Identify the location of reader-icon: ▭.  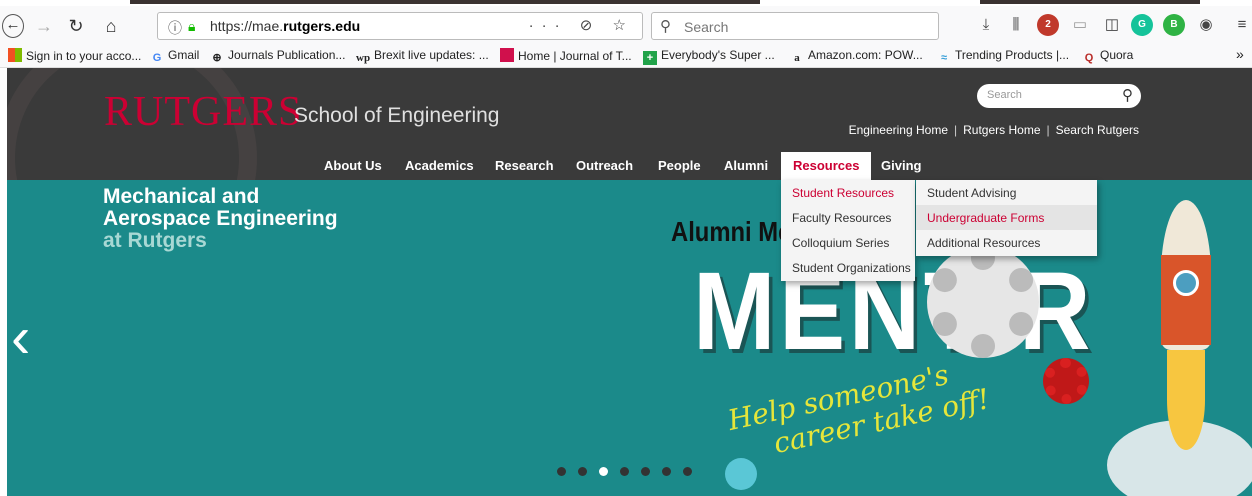
(1080, 25).